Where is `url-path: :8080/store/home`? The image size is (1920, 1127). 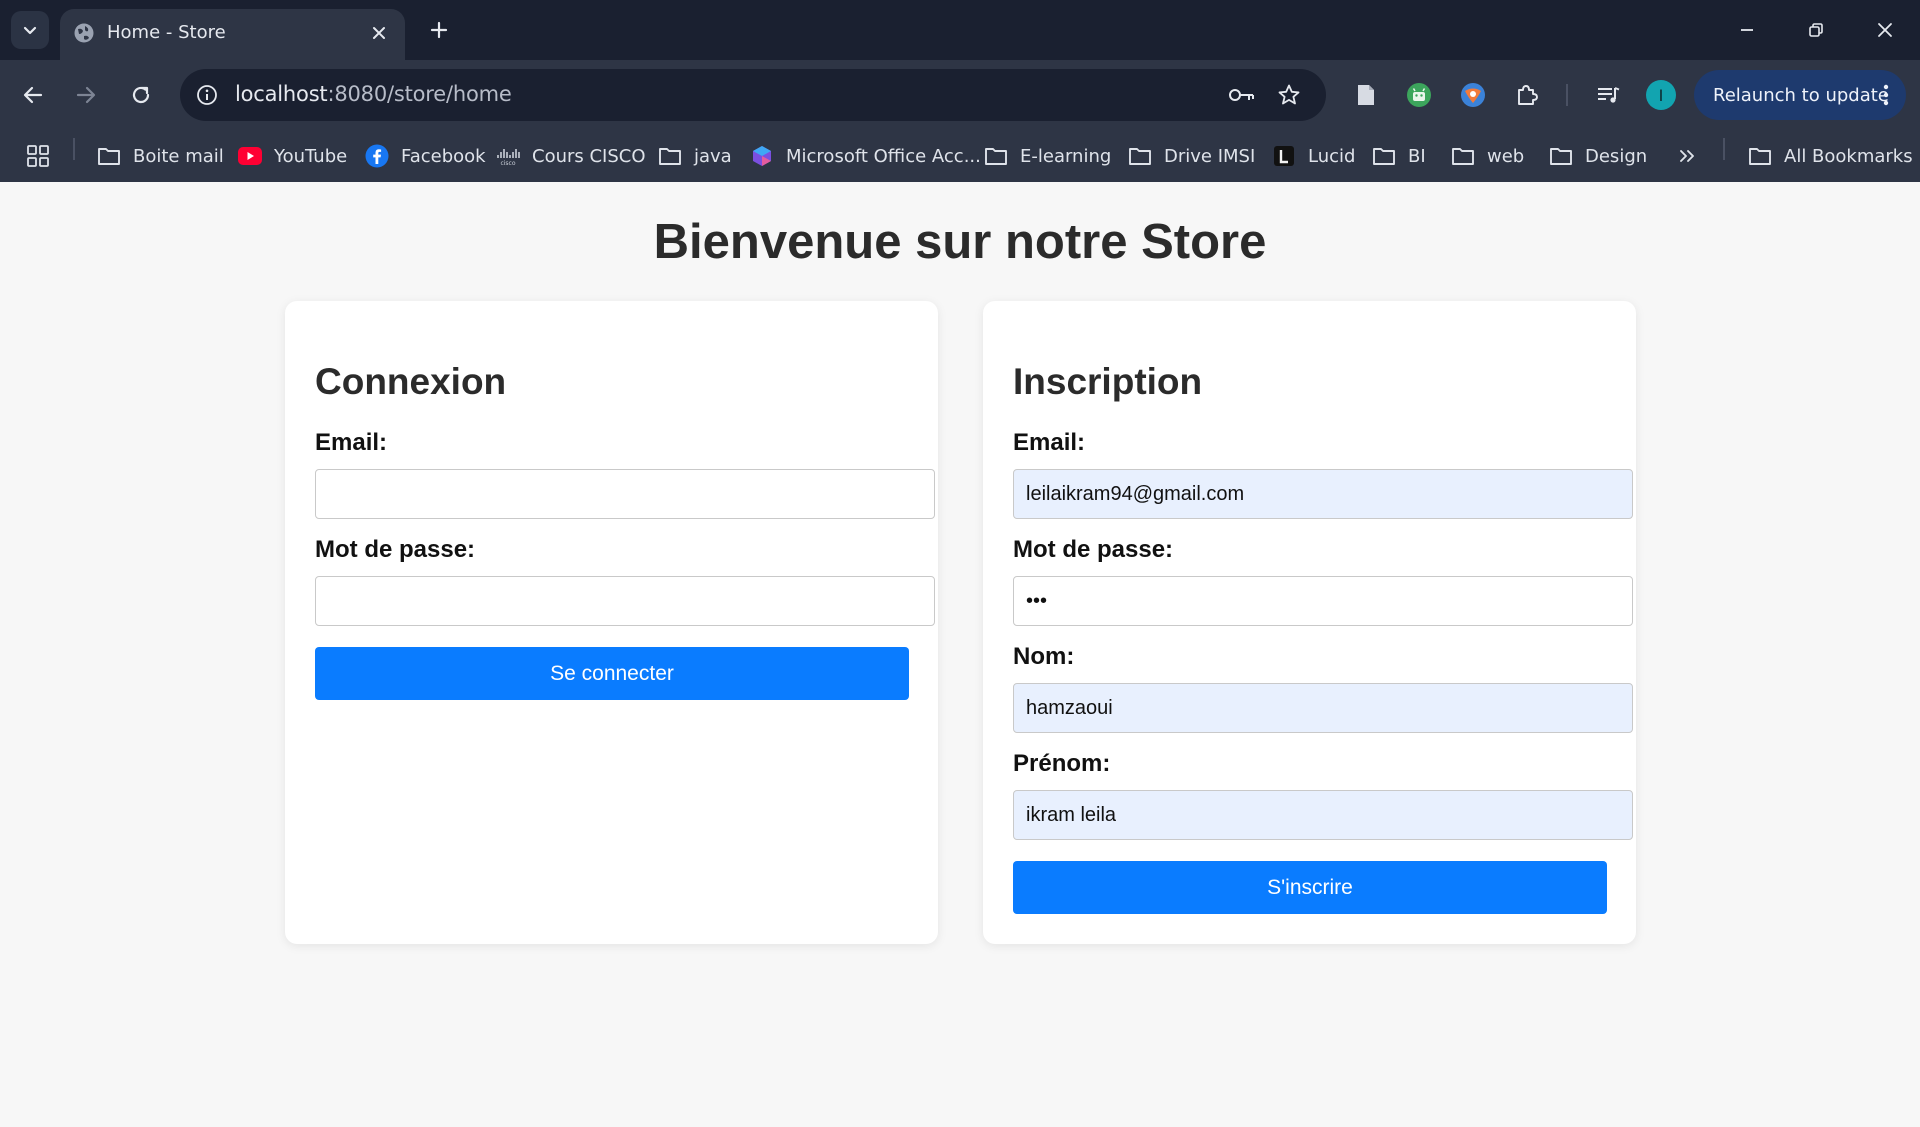 url-path: :8080/store/home is located at coordinates (419, 94).